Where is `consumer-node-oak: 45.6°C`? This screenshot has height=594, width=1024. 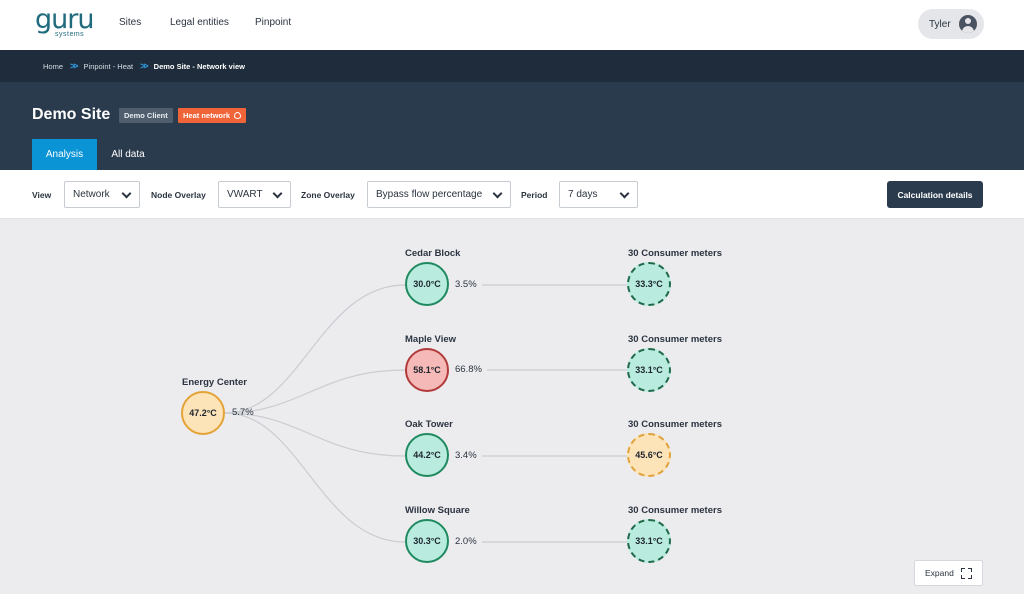
consumer-node-oak: 45.6°C is located at coordinates (649, 455).